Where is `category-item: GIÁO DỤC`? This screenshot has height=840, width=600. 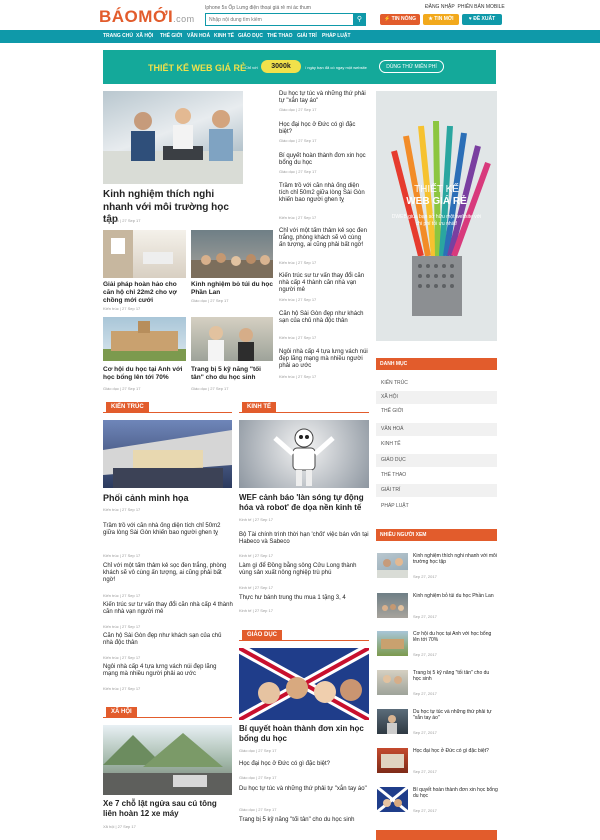
category-item: GIÁO DỤC is located at coordinates (436, 460).